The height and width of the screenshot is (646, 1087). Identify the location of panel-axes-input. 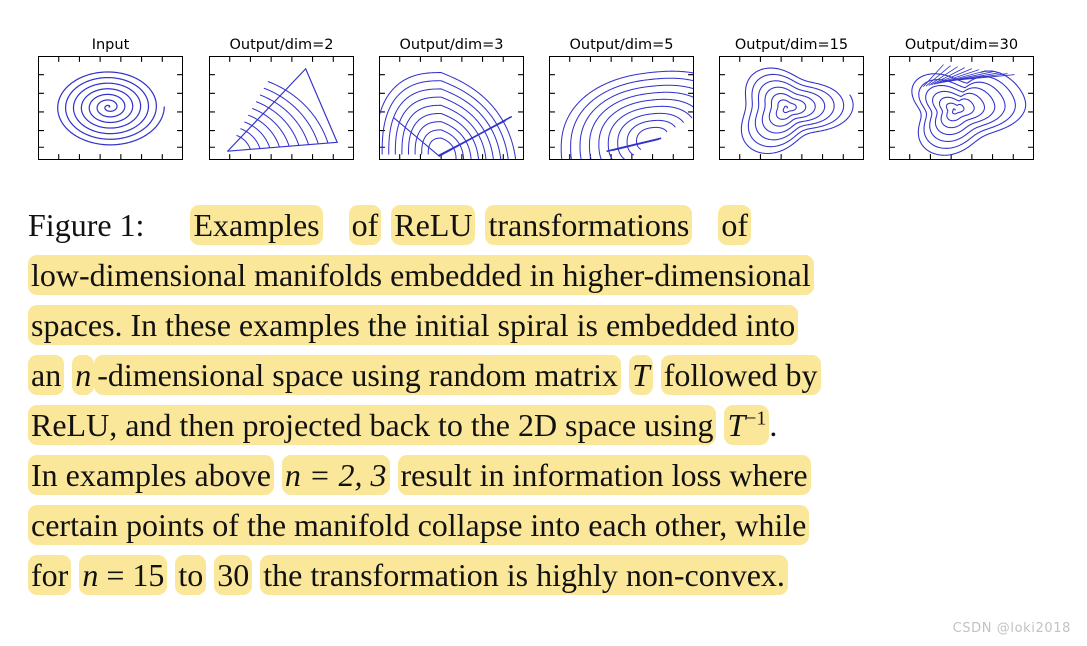
(110, 108).